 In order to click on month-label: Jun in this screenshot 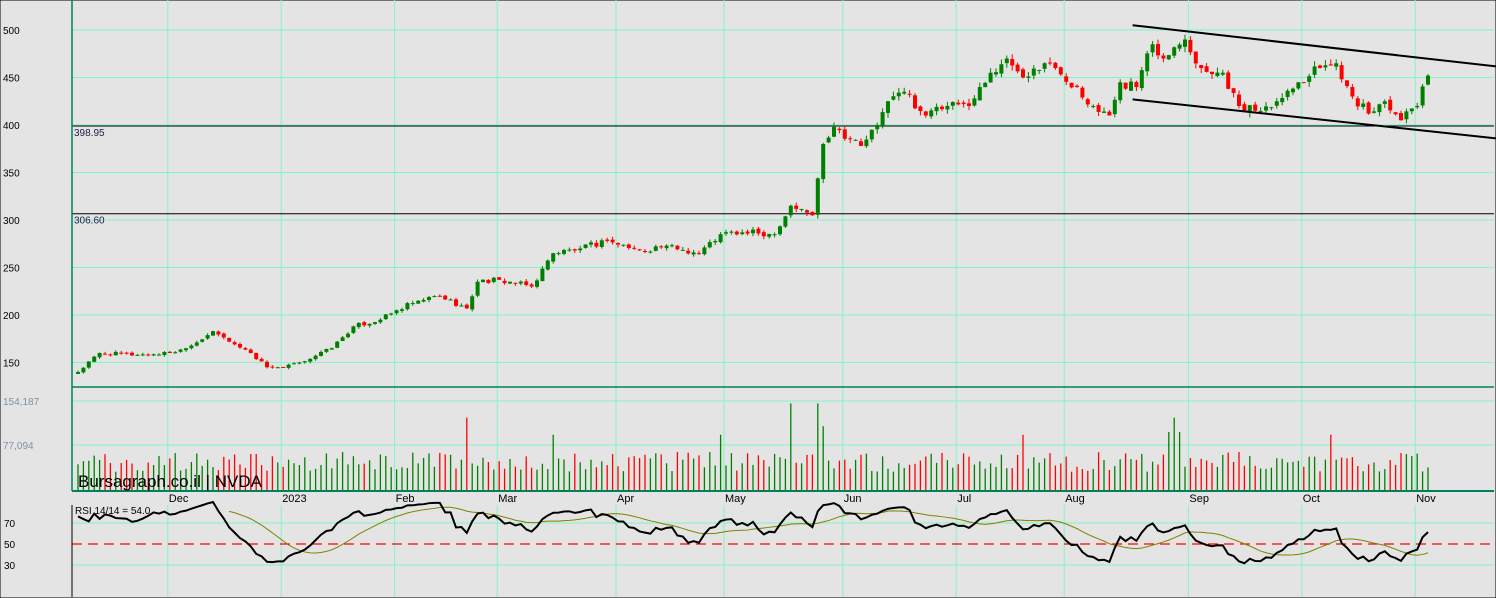, I will do `click(853, 499)`.